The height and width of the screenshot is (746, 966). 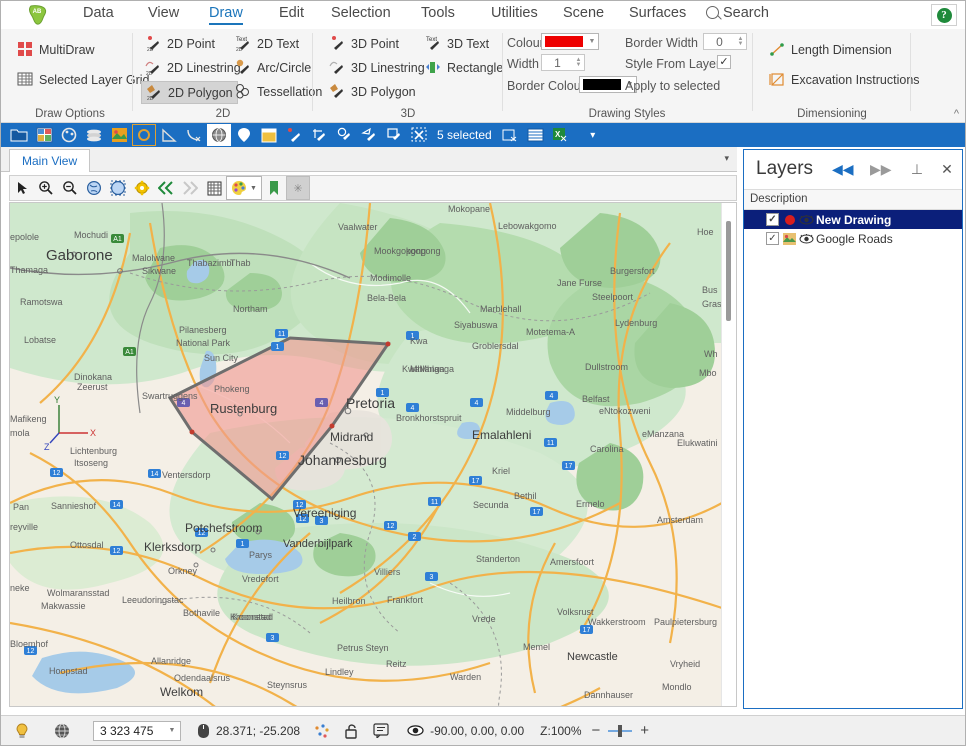 I want to click on layers-stack-icon, so click(x=94, y=135).